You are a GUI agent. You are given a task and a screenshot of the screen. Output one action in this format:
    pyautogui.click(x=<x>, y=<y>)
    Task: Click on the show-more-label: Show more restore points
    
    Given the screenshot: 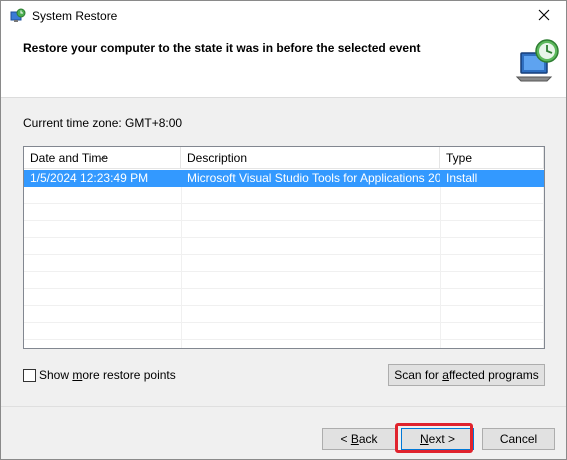 What is the action you would take?
    pyautogui.click(x=107, y=375)
    